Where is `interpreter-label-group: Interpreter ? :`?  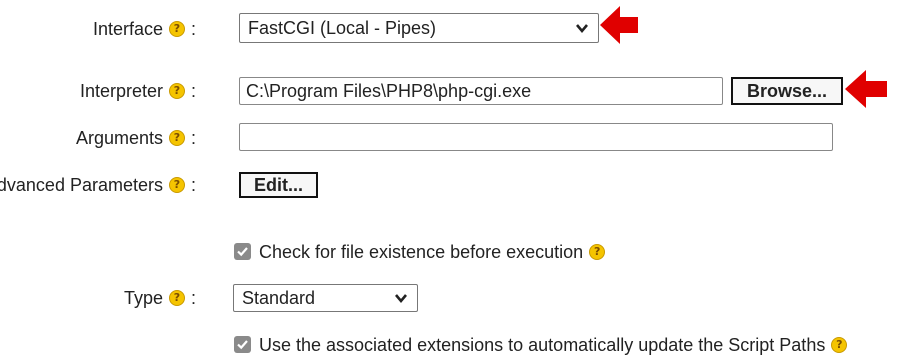
interpreter-label-group: Interpreter ? : is located at coordinates (138, 91).